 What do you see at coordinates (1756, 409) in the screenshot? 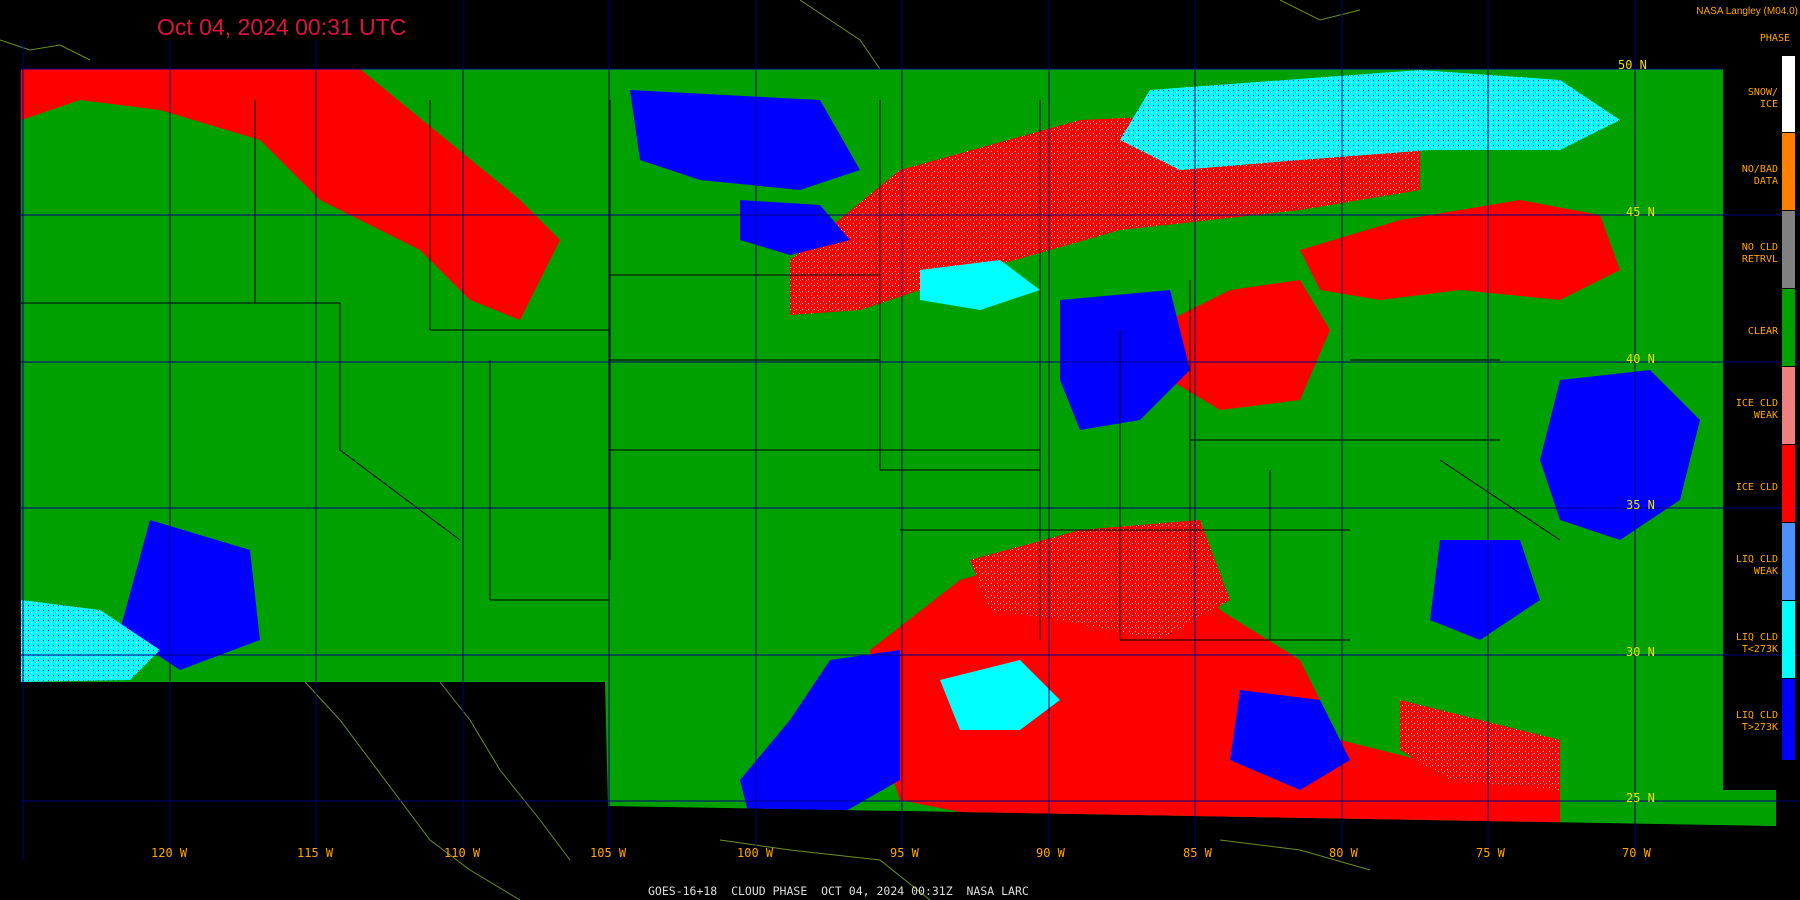
I see `legend-label-ice-weak: ICE CLD WEAK` at bounding box center [1756, 409].